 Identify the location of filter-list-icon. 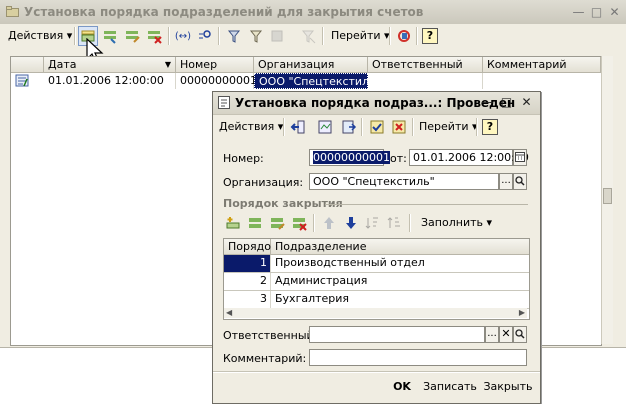
(278, 36).